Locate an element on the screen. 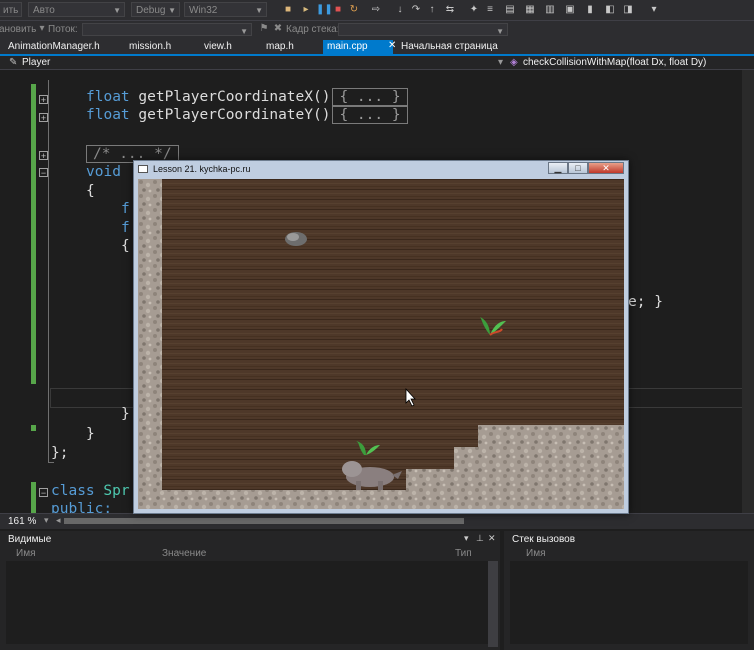 This screenshot has height=650, width=754. outline-guide is located at coordinates (51, 462).